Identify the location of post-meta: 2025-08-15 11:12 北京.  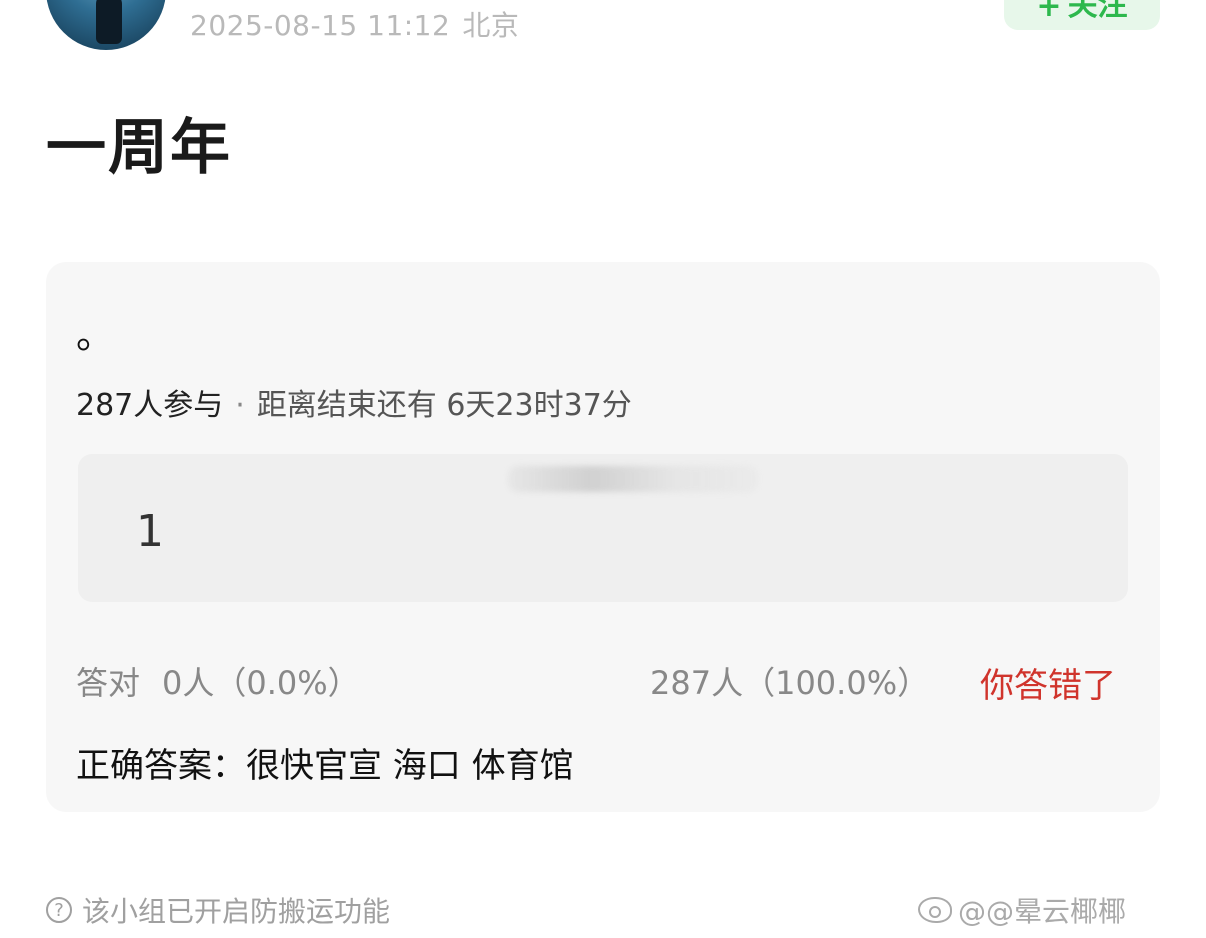
(354, 24).